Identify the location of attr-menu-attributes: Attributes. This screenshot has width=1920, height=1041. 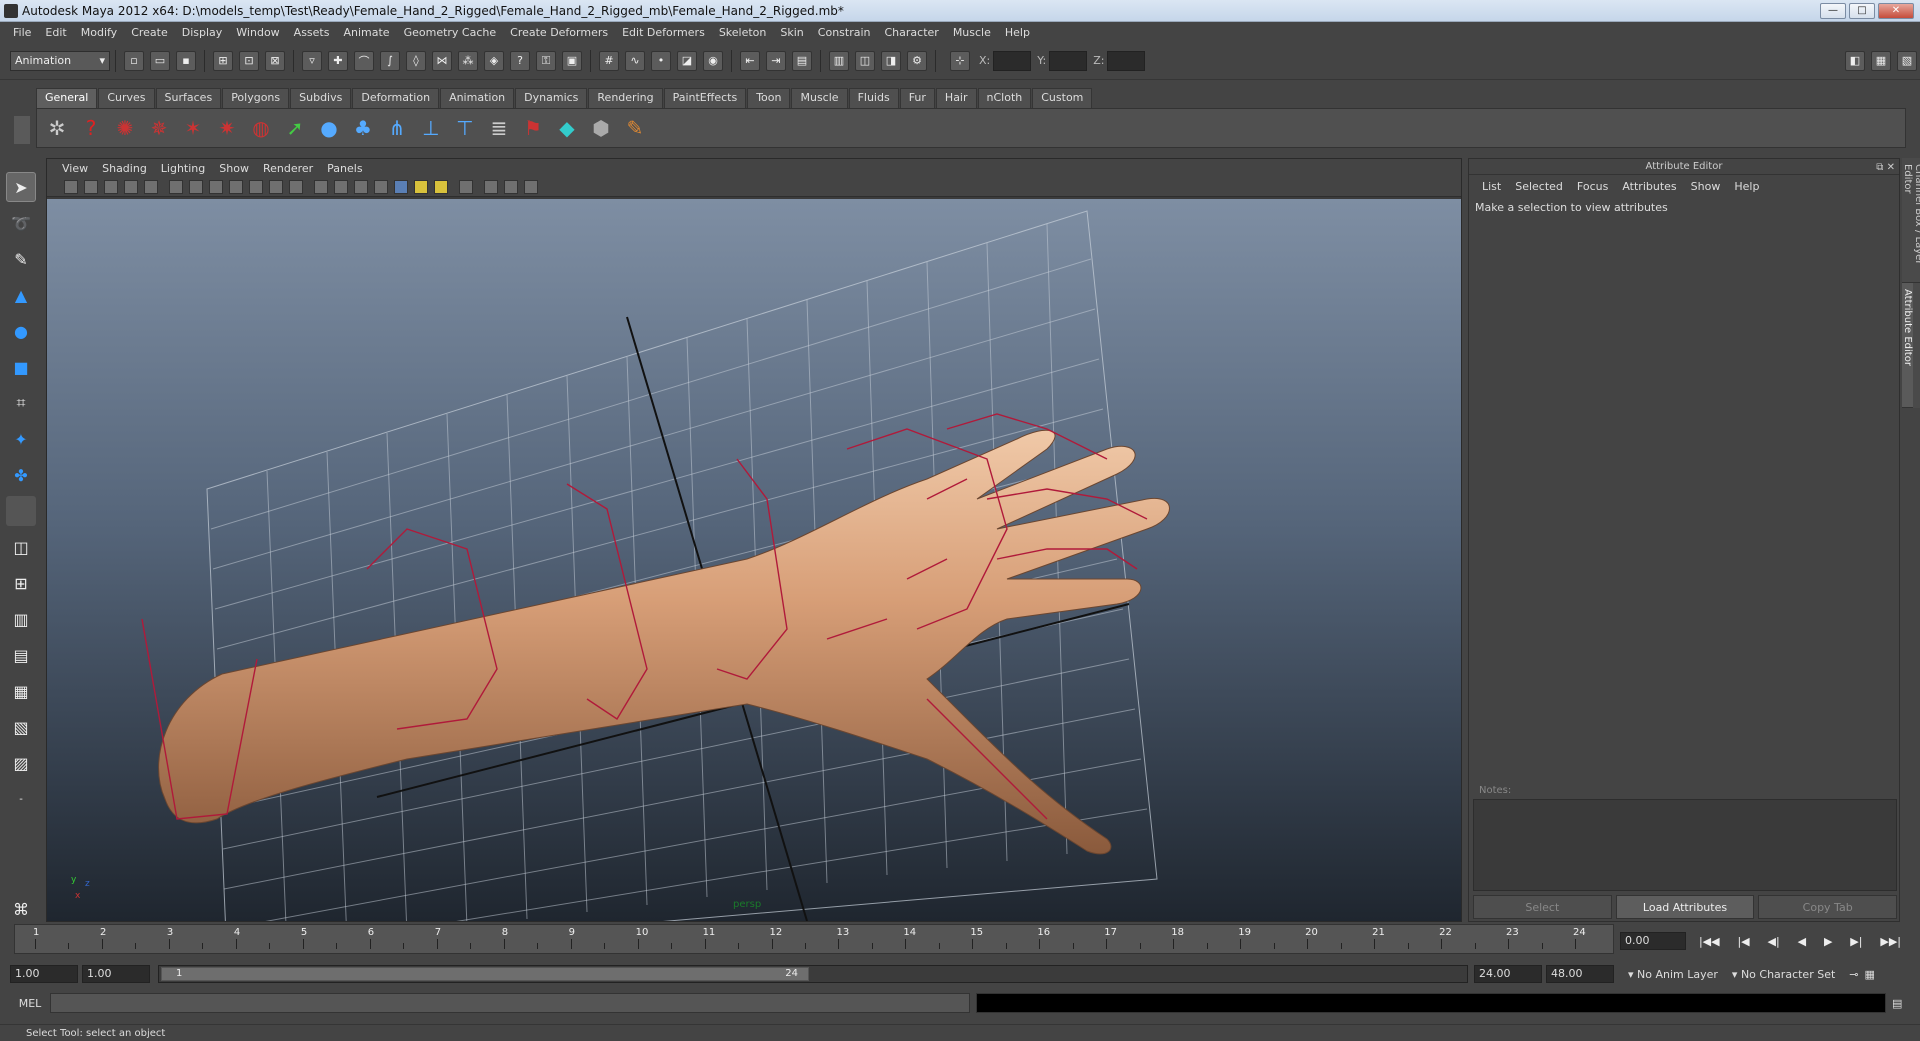
(1649, 186).